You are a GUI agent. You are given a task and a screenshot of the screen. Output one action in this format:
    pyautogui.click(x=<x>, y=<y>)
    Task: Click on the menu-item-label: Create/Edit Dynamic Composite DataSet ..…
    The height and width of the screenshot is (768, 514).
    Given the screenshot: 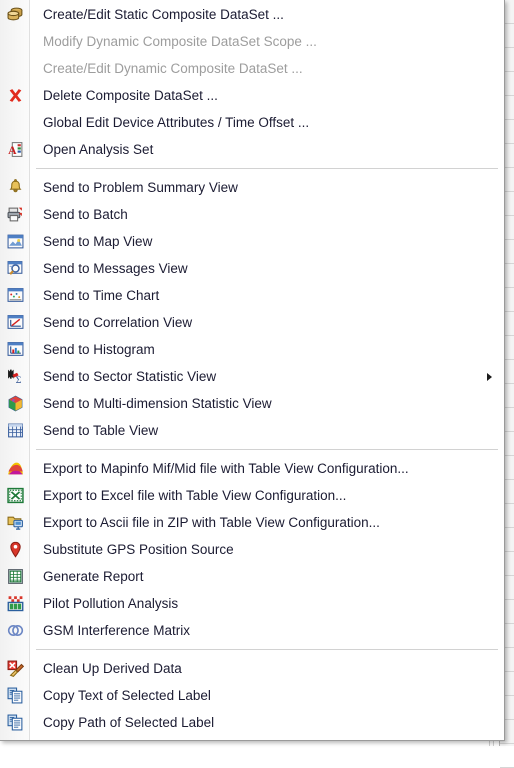 What is the action you would take?
    pyautogui.click(x=173, y=68)
    